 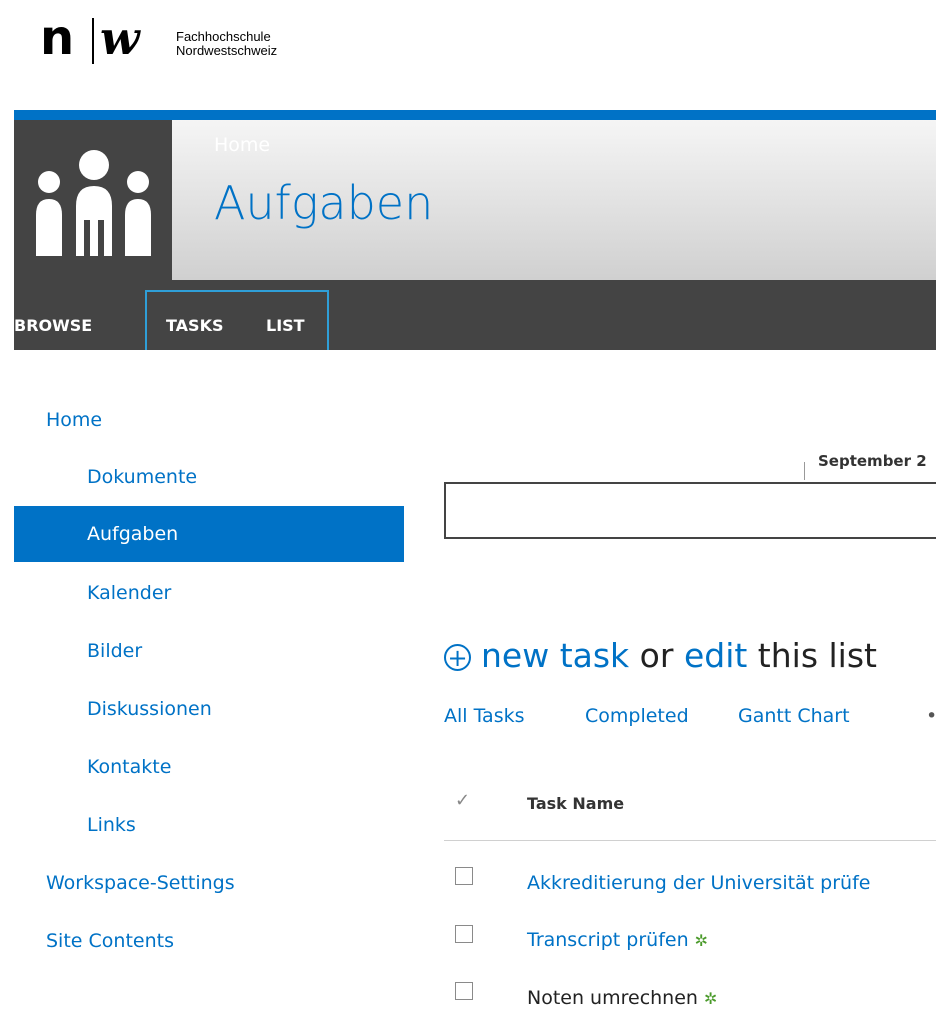 I want to click on tab-tasks: TASKS, so click(x=195, y=332).